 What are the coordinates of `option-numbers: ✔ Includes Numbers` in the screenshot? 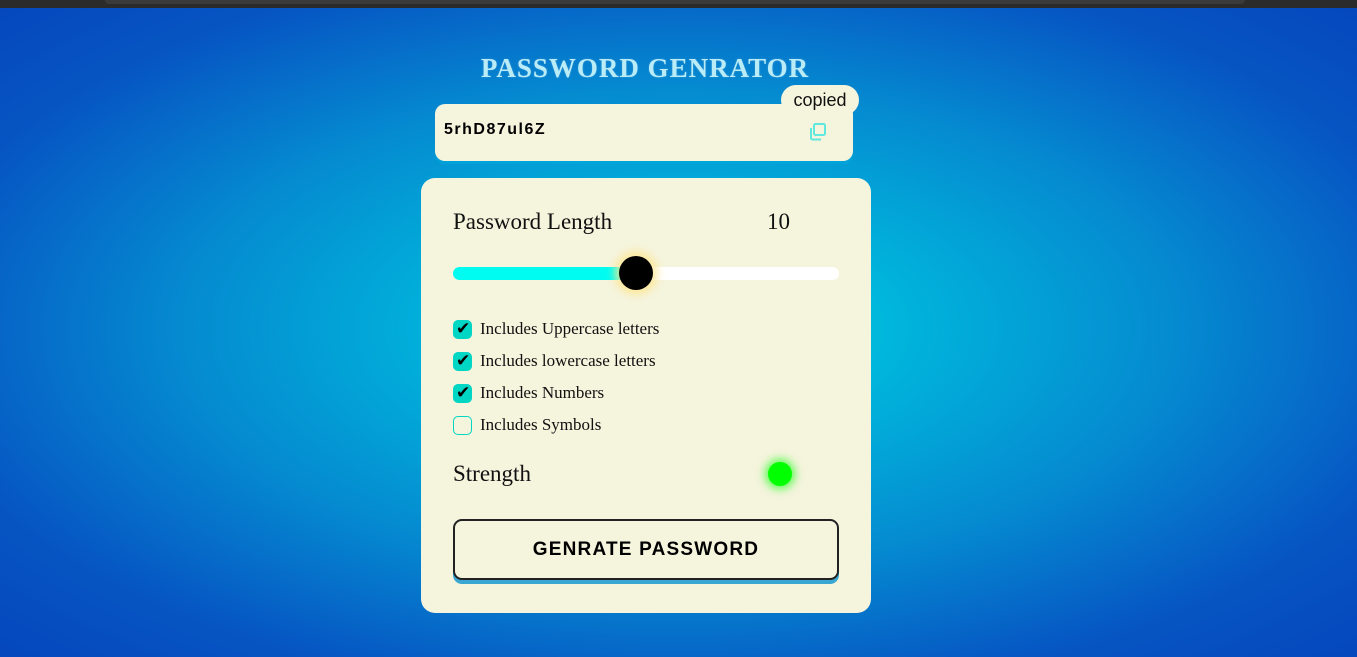 It's located at (556, 393).